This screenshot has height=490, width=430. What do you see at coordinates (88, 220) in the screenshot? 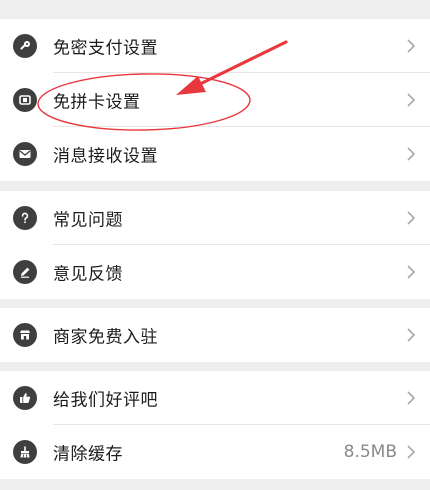
I see `menu-item-label: 常见问题` at bounding box center [88, 220].